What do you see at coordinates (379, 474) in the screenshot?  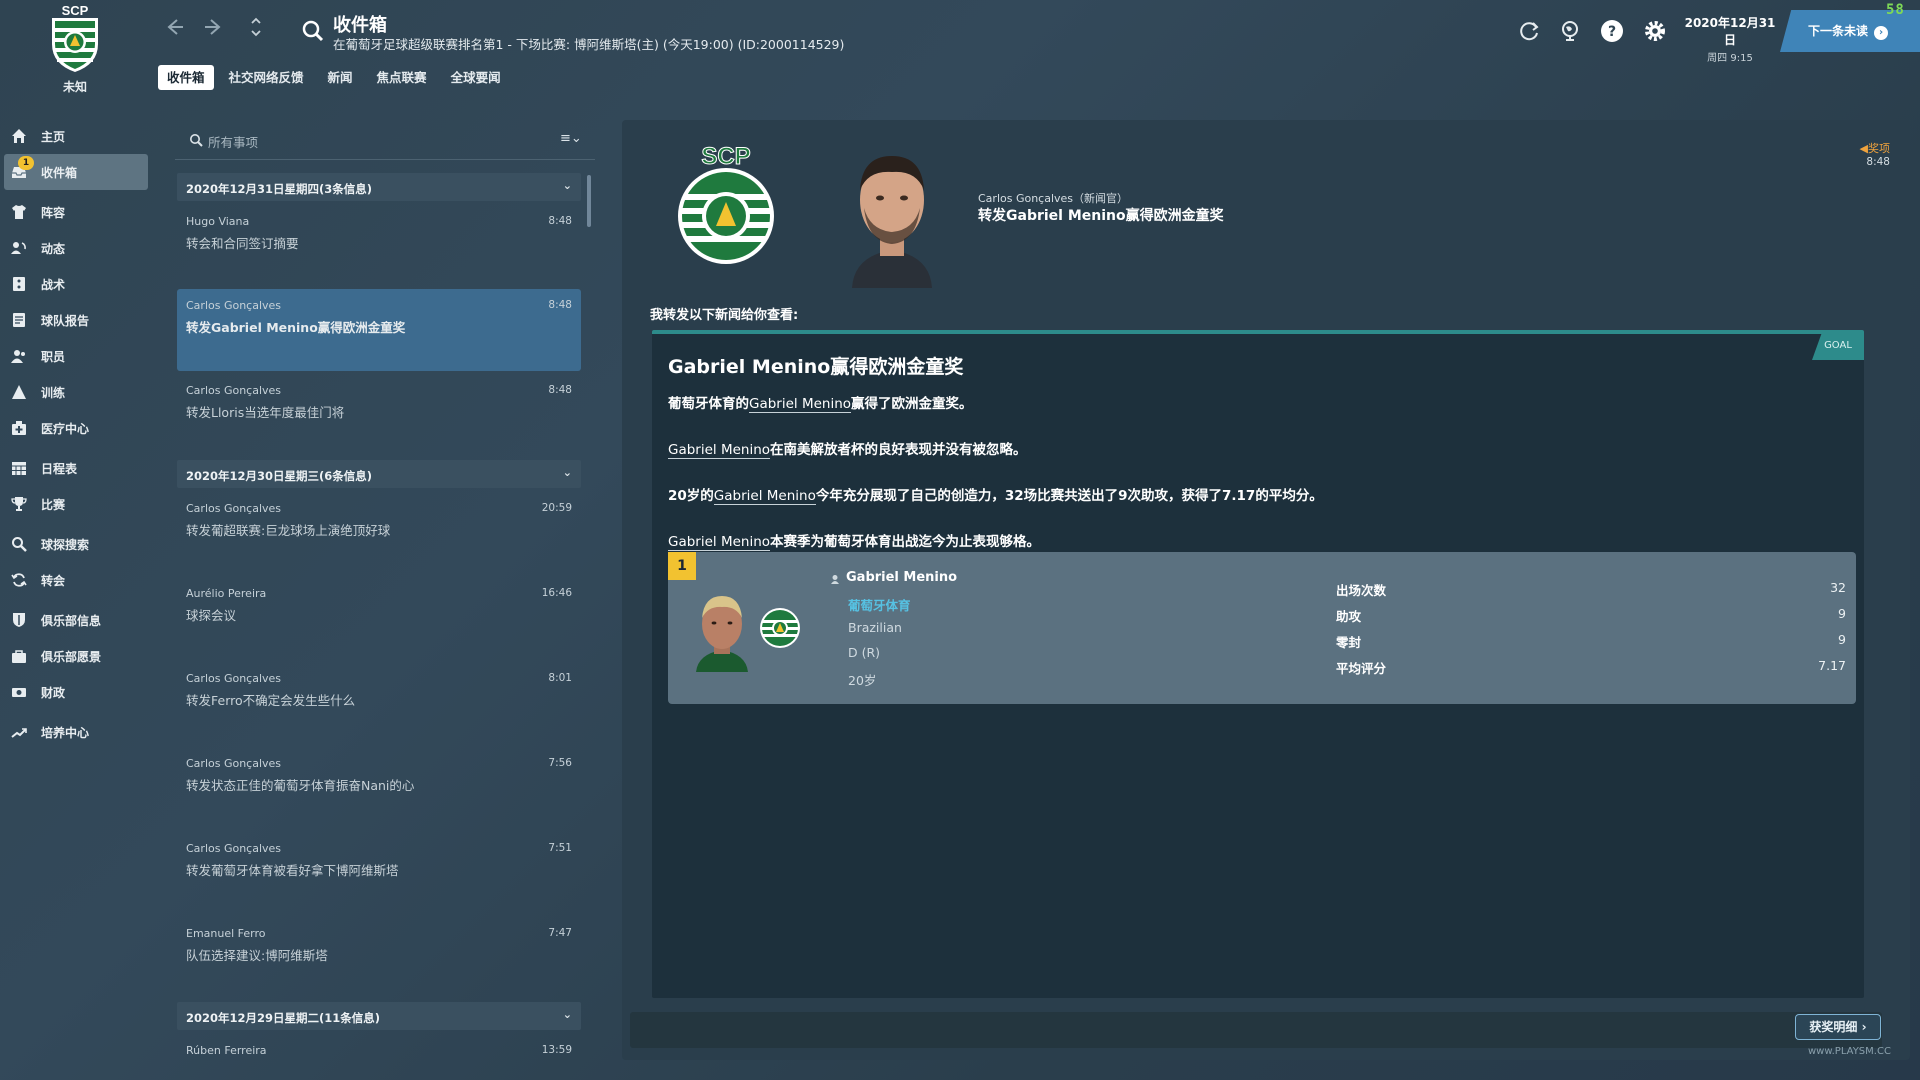 I see `date-group-header: 2020年12月30日星期三(6条信息) ⌄` at bounding box center [379, 474].